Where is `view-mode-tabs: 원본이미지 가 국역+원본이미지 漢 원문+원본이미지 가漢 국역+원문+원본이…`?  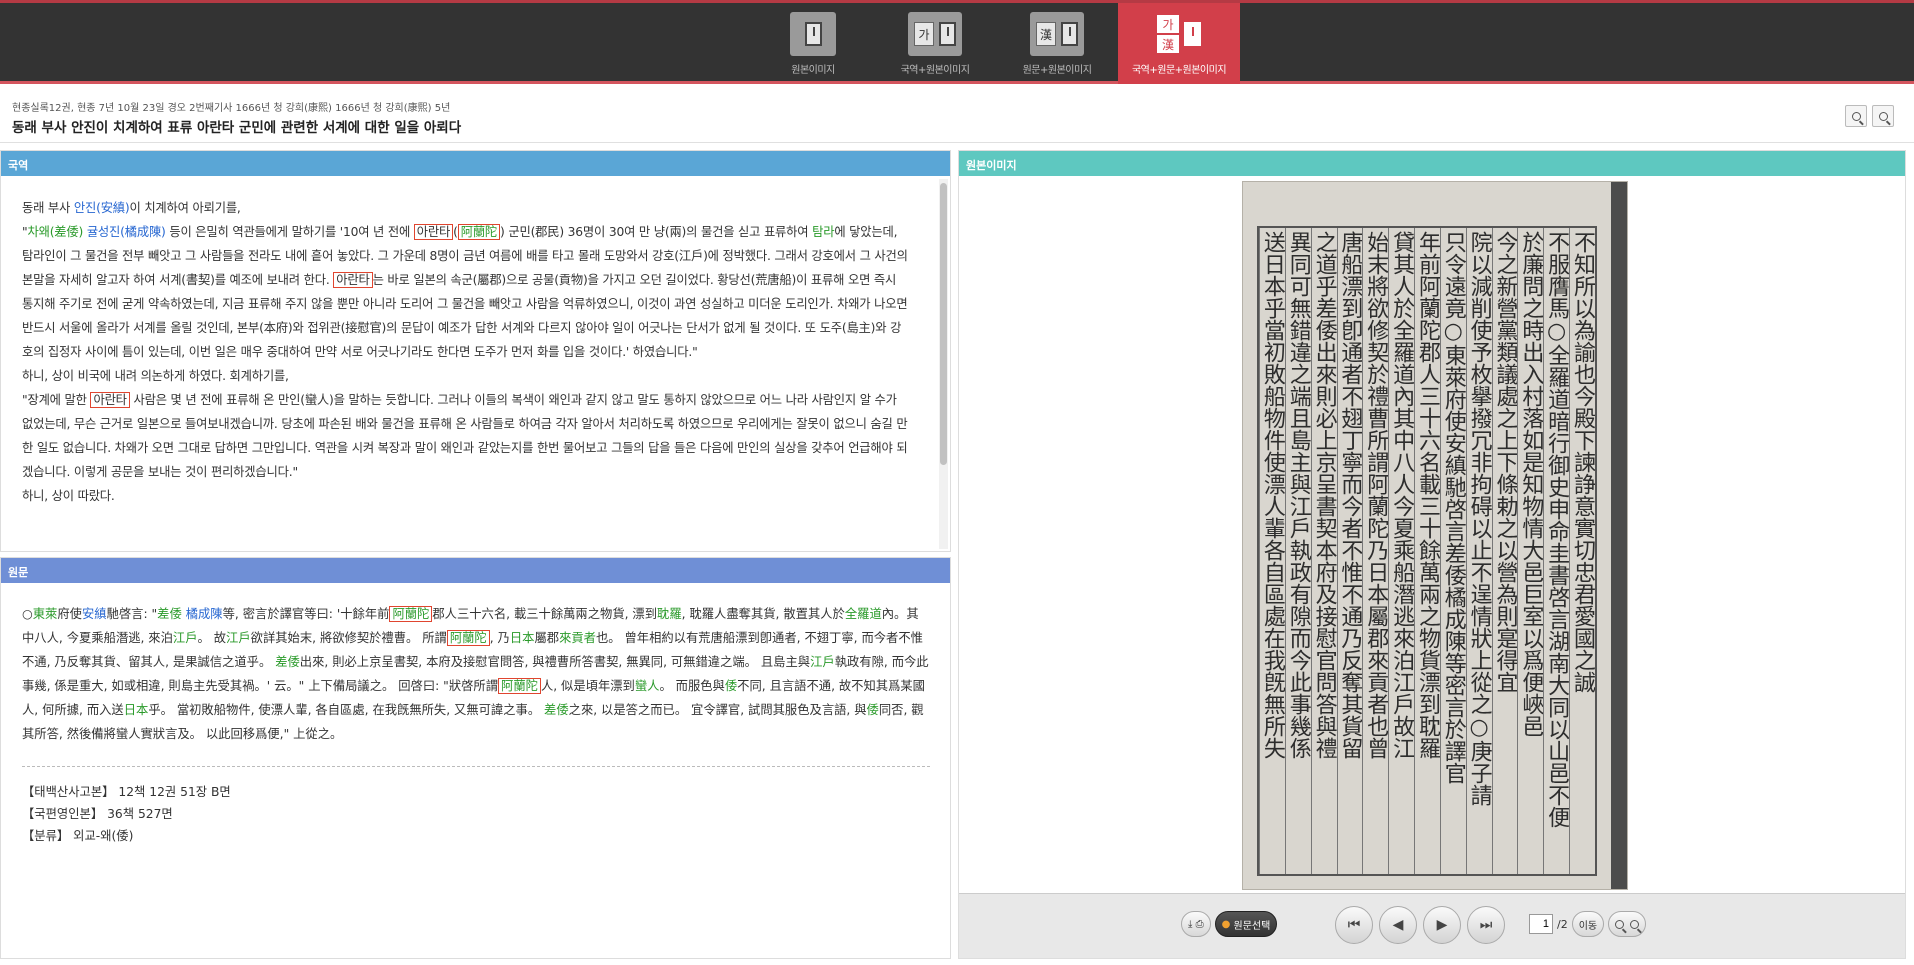 view-mode-tabs: 원본이미지 가 국역+원본이미지 漢 원문+원본이미지 가漢 국역+원문+원본이… is located at coordinates (996, 43).